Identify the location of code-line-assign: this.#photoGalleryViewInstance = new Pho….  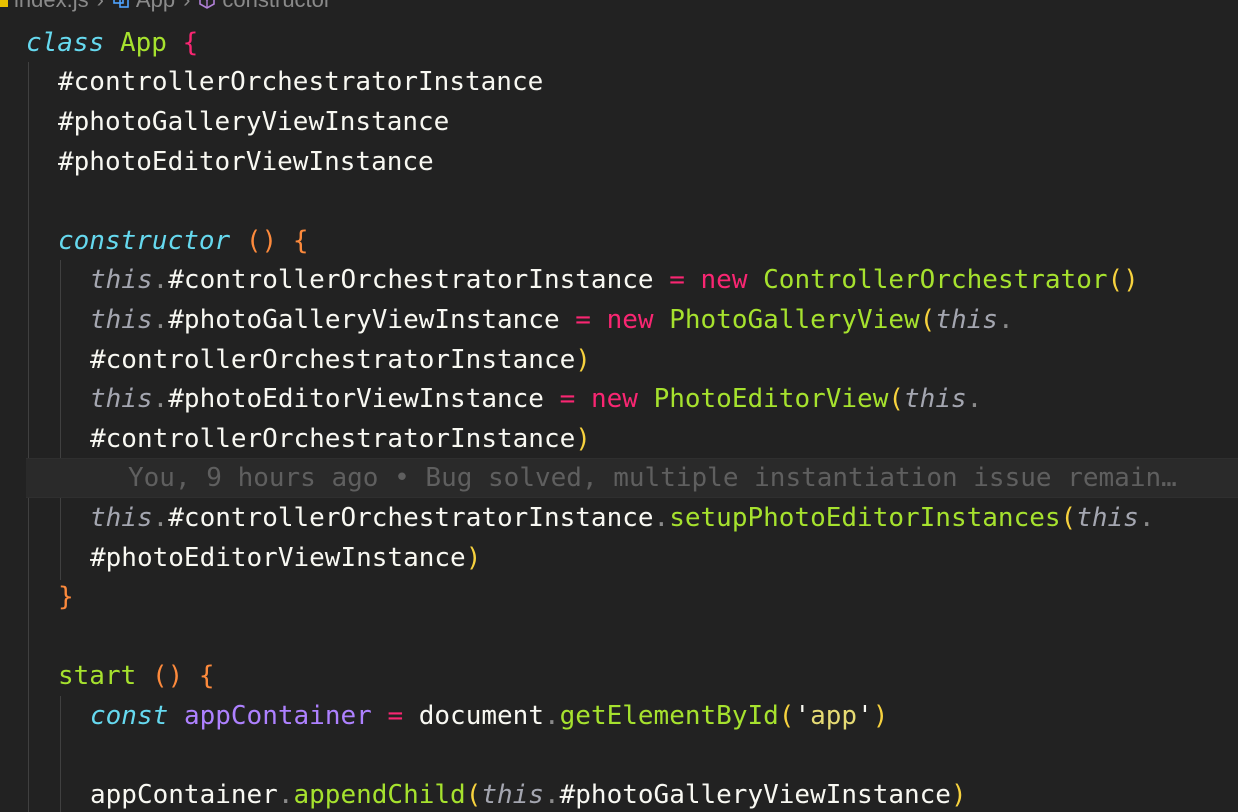
(552, 320).